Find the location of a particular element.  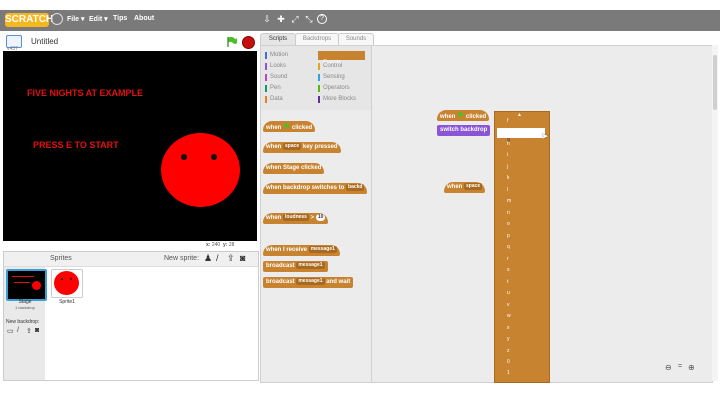

dropdown-option: s is located at coordinates (527, 270).